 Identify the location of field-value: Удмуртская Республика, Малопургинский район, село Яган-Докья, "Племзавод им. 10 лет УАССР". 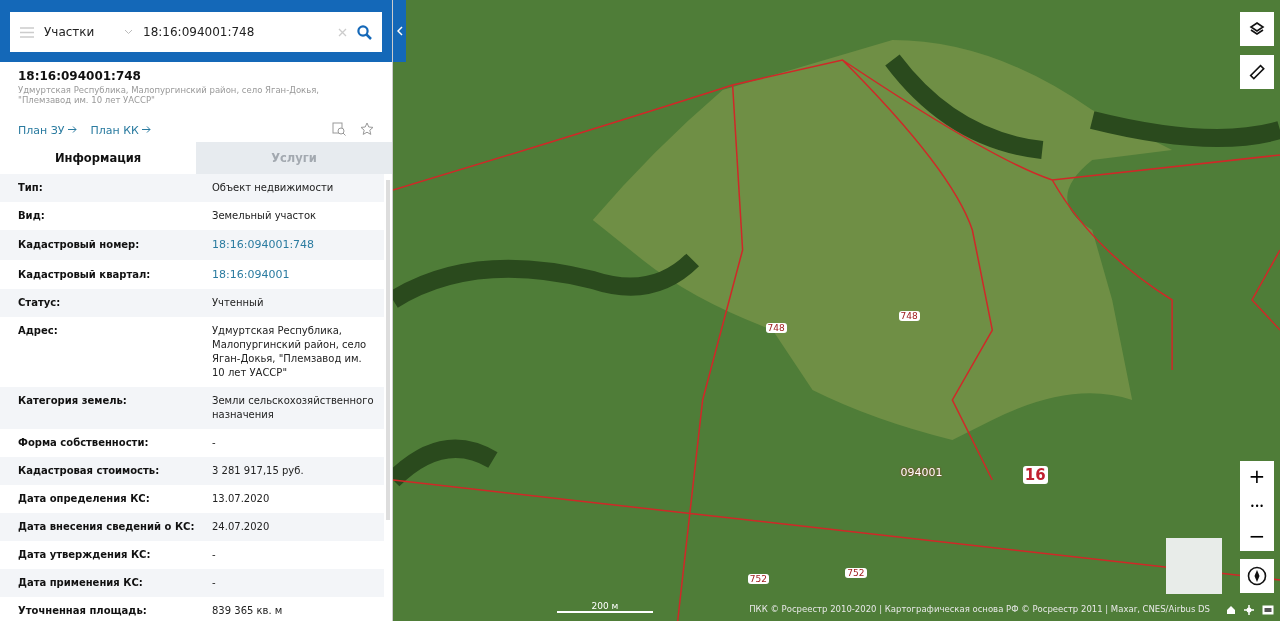
(290, 352).